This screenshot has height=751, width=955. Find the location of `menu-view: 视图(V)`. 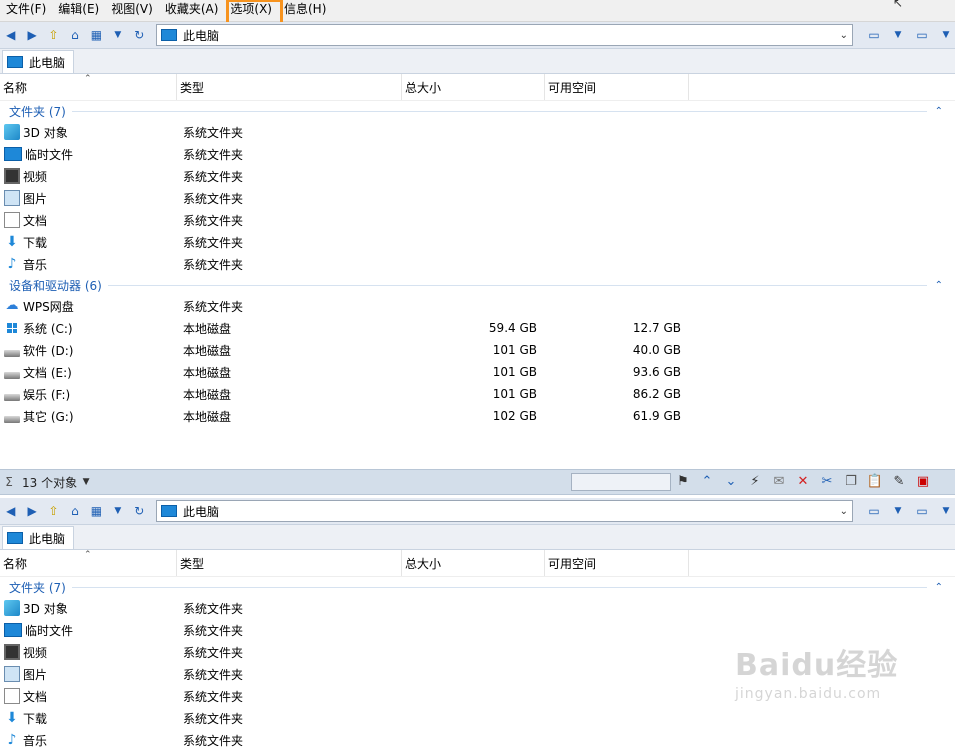

menu-view: 视图(V) is located at coordinates (132, 10).